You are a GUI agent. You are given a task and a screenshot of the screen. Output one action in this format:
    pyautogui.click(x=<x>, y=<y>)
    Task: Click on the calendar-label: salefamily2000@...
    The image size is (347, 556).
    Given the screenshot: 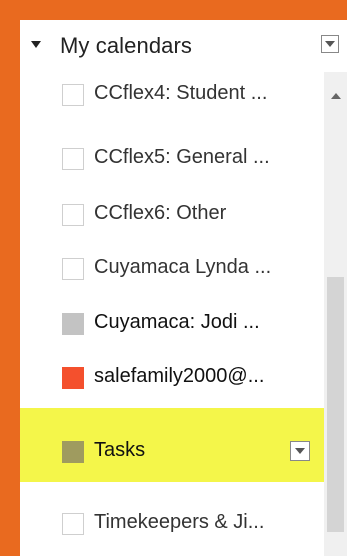 What is the action you would take?
    pyautogui.click(x=179, y=376)
    